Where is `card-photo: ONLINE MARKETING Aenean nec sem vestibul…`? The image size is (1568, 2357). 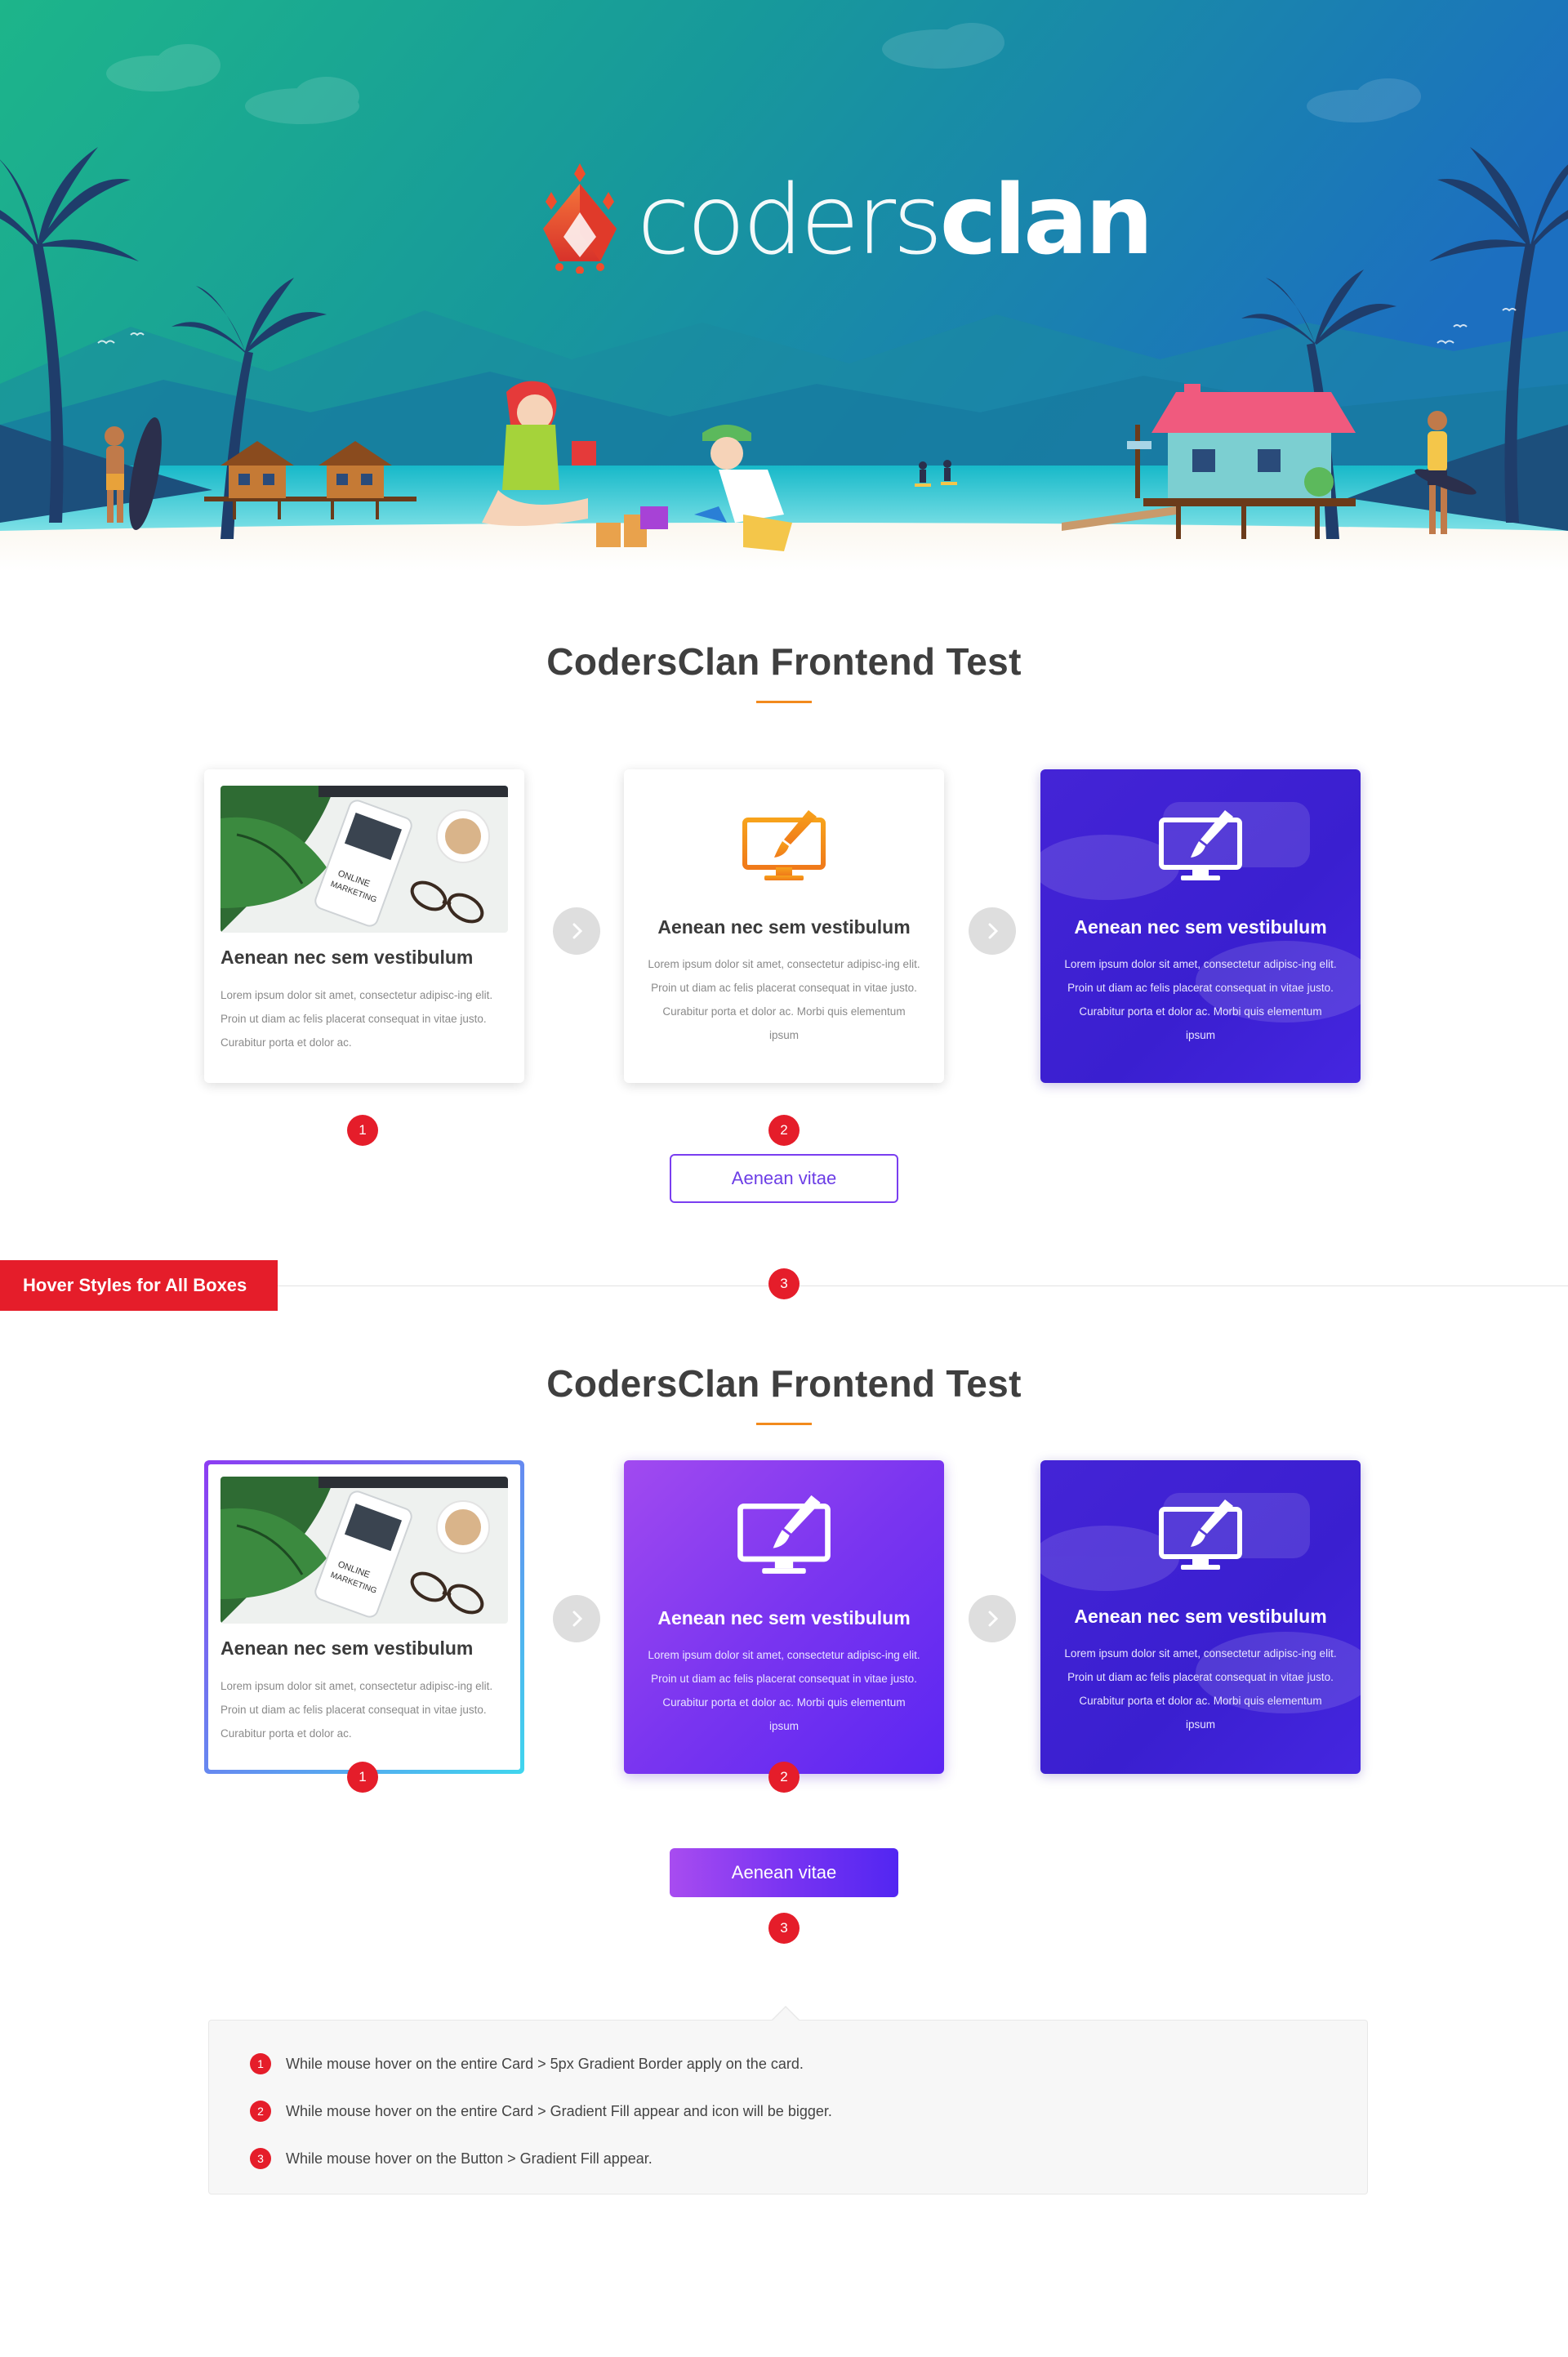 card-photo: ONLINE MARKETING Aenean nec sem vestibul… is located at coordinates (364, 926).